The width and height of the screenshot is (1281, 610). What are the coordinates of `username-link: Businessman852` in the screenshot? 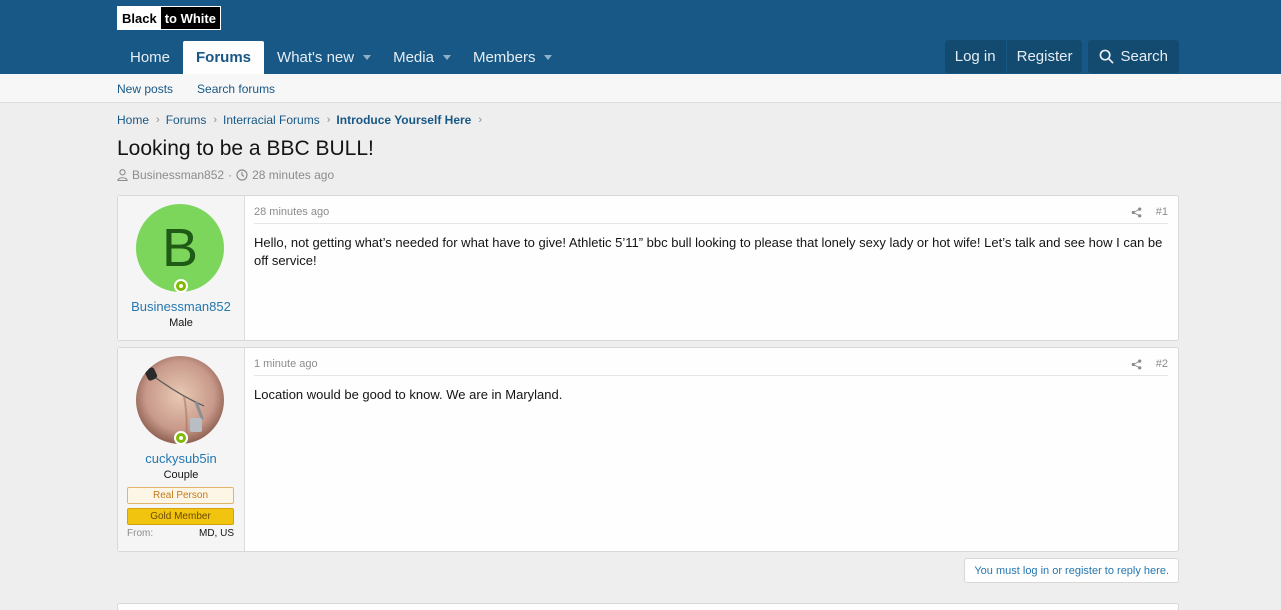 It's located at (181, 306).